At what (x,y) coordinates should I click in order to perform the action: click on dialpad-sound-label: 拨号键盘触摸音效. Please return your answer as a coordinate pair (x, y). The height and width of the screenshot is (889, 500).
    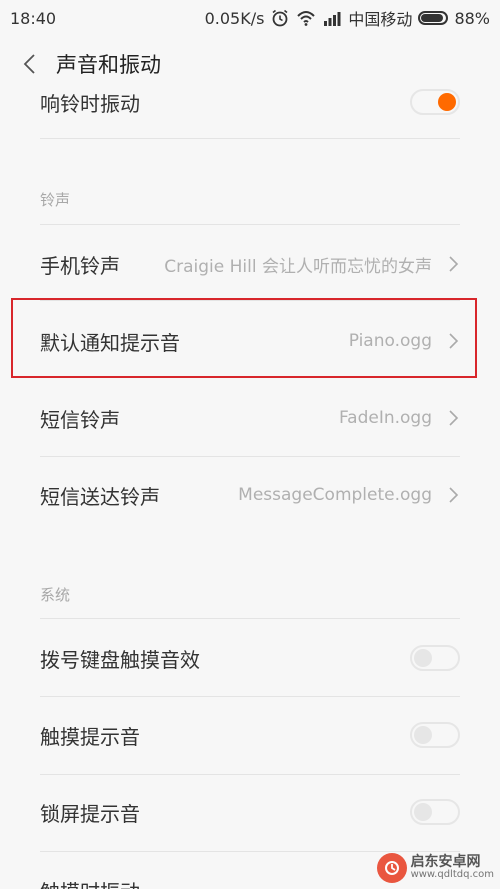
    Looking at the image, I should click on (120, 659).